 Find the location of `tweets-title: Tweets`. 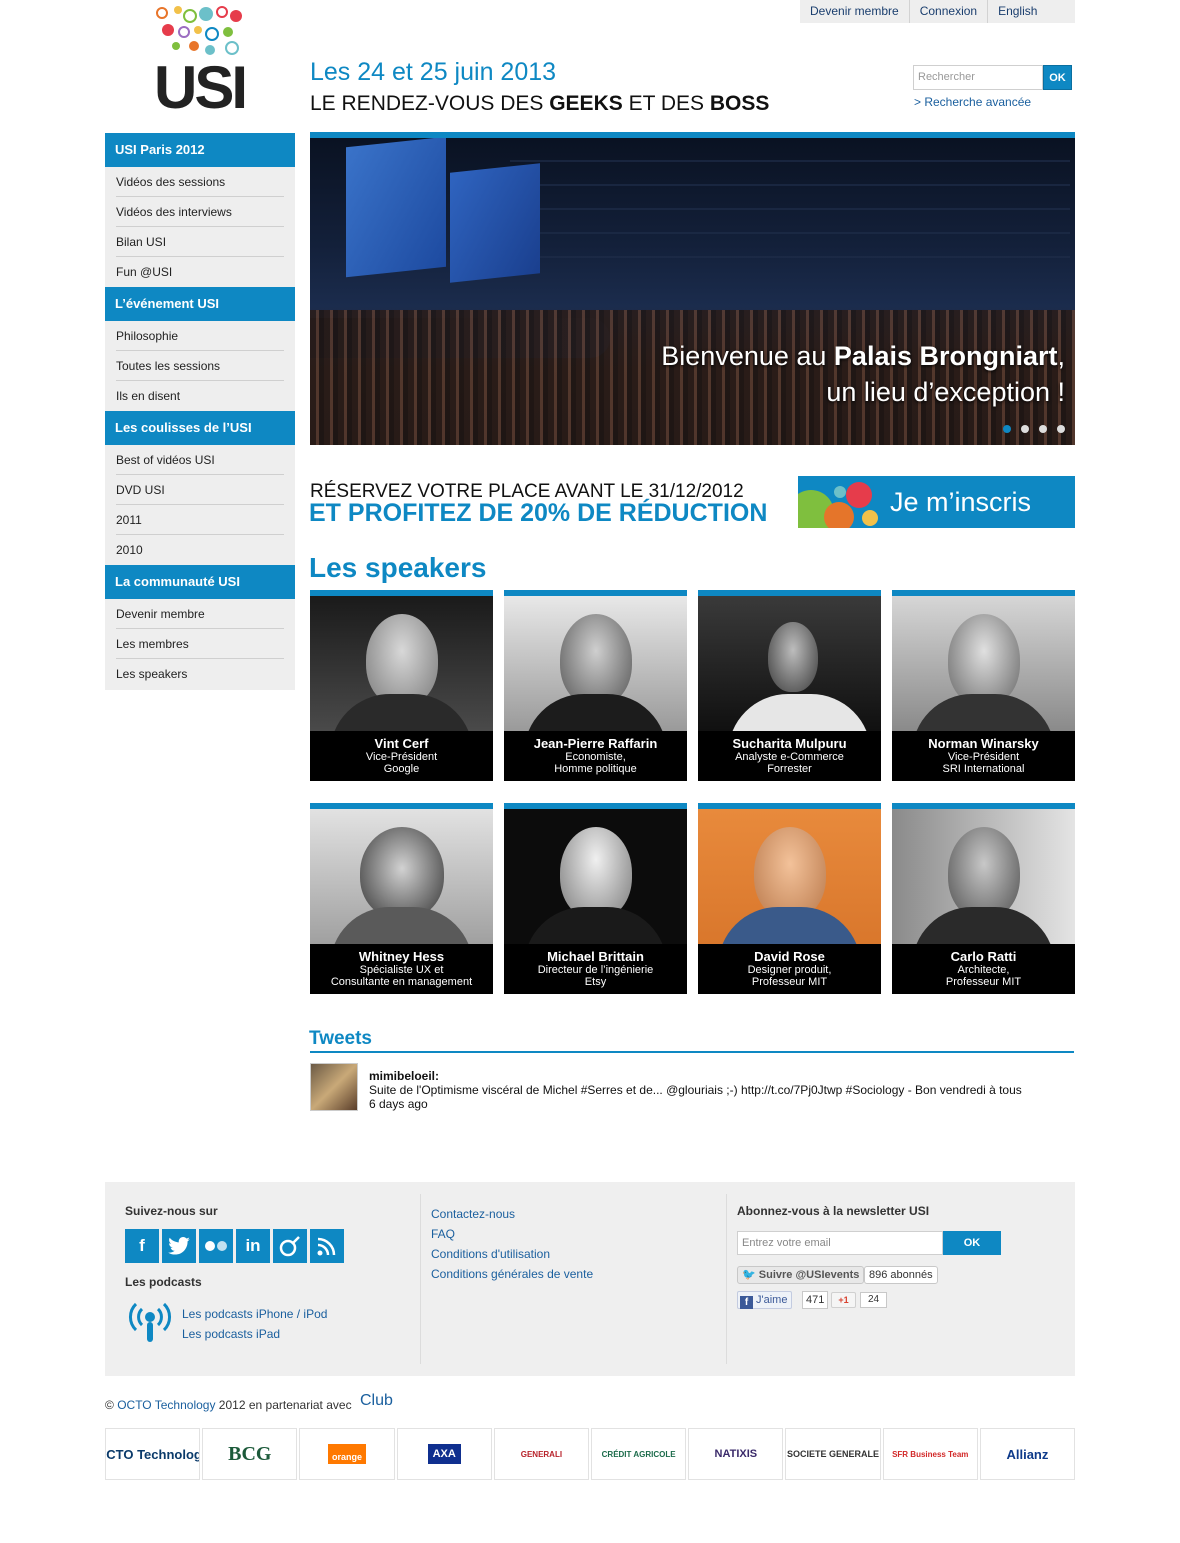

tweets-title: Tweets is located at coordinates (341, 1038).